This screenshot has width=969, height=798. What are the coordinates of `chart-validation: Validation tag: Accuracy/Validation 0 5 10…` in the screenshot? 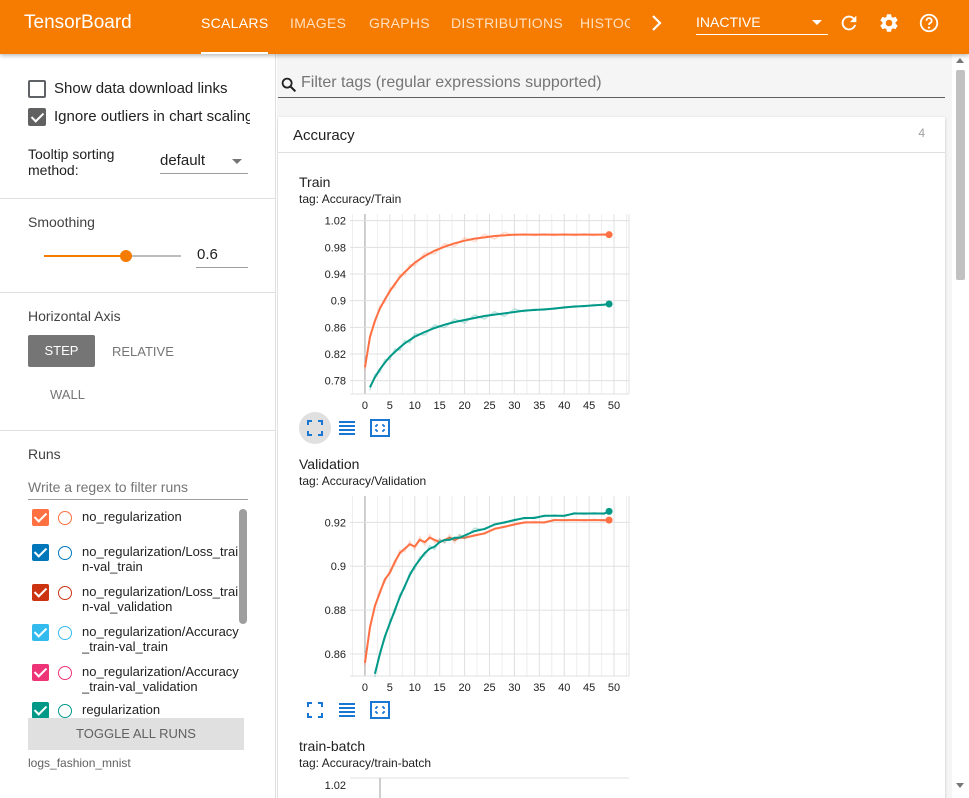 It's located at (469, 591).